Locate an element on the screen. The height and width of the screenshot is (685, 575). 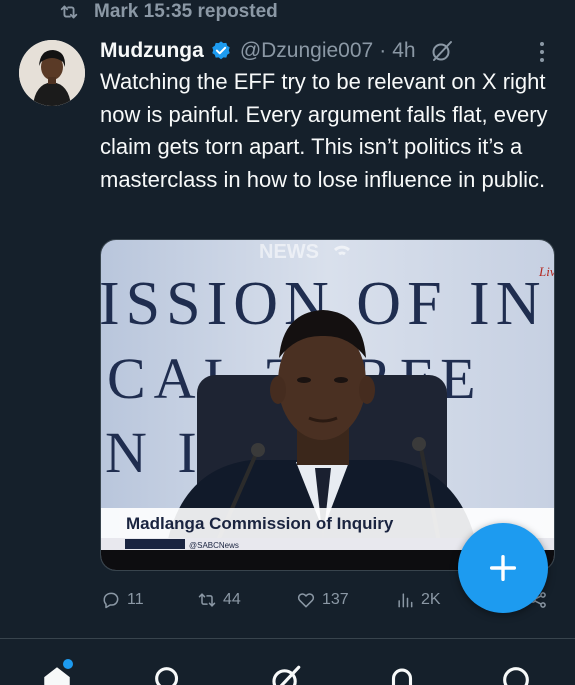
notifications-icon is located at coordinates (402, 676).